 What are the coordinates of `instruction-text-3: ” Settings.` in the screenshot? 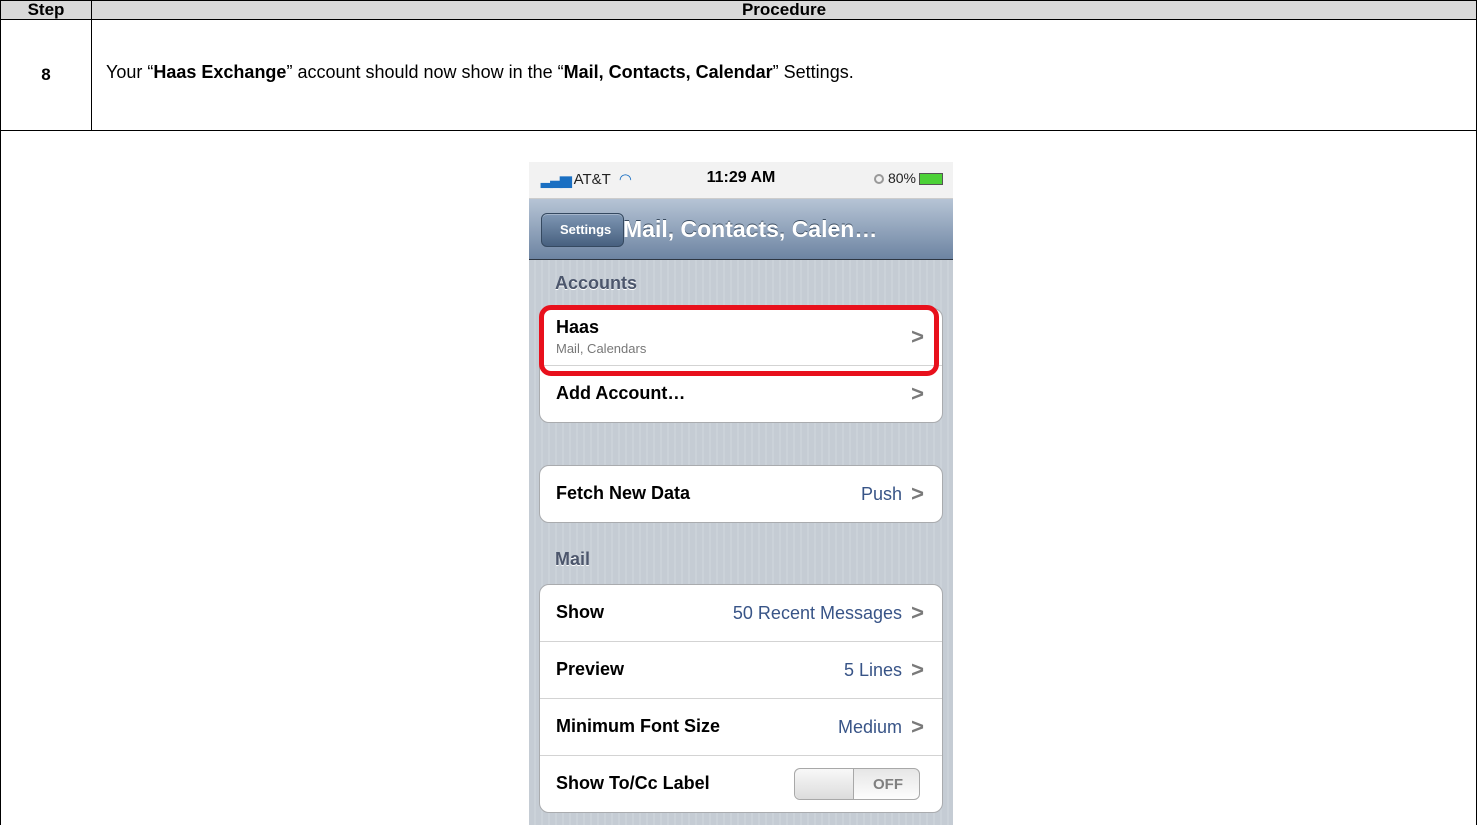 It's located at (813, 72).